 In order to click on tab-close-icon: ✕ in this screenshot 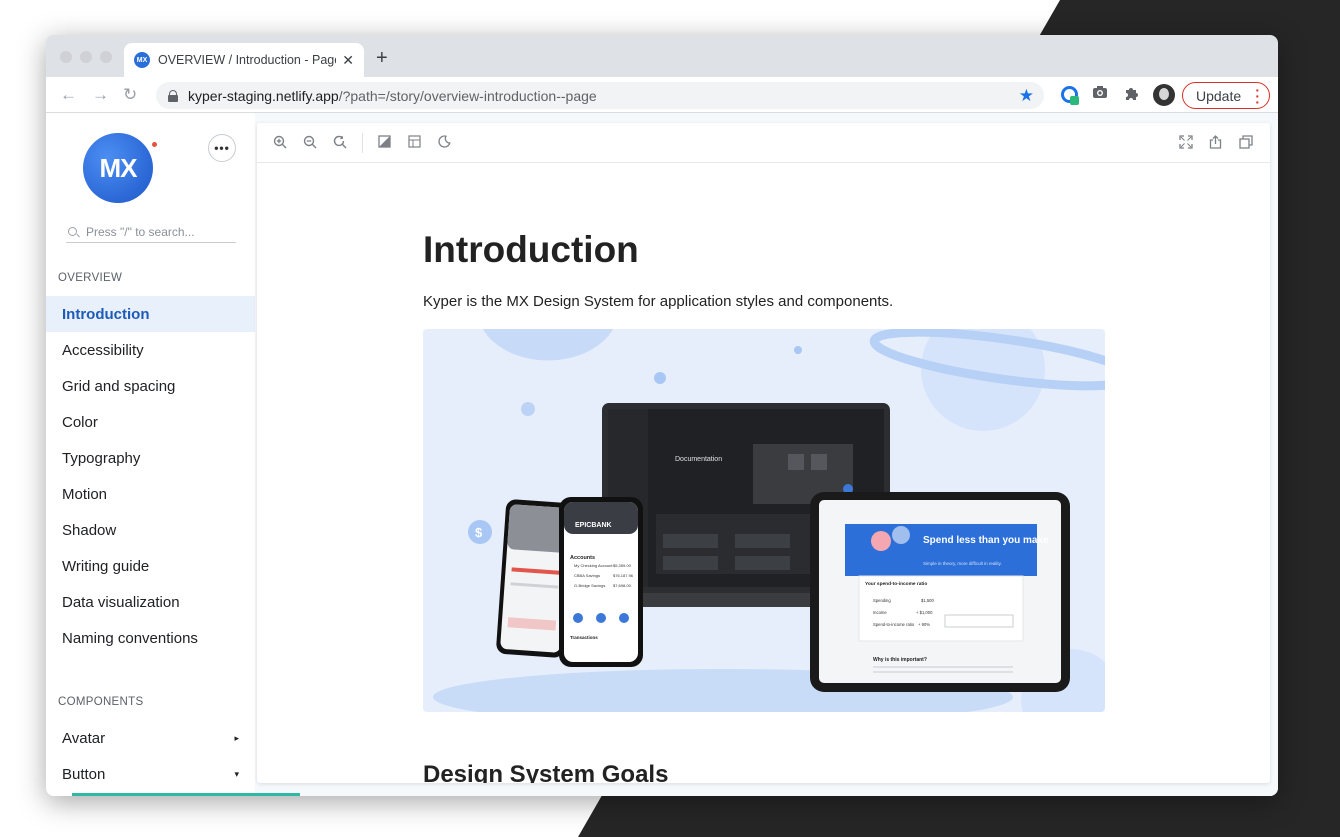, I will do `click(348, 60)`.